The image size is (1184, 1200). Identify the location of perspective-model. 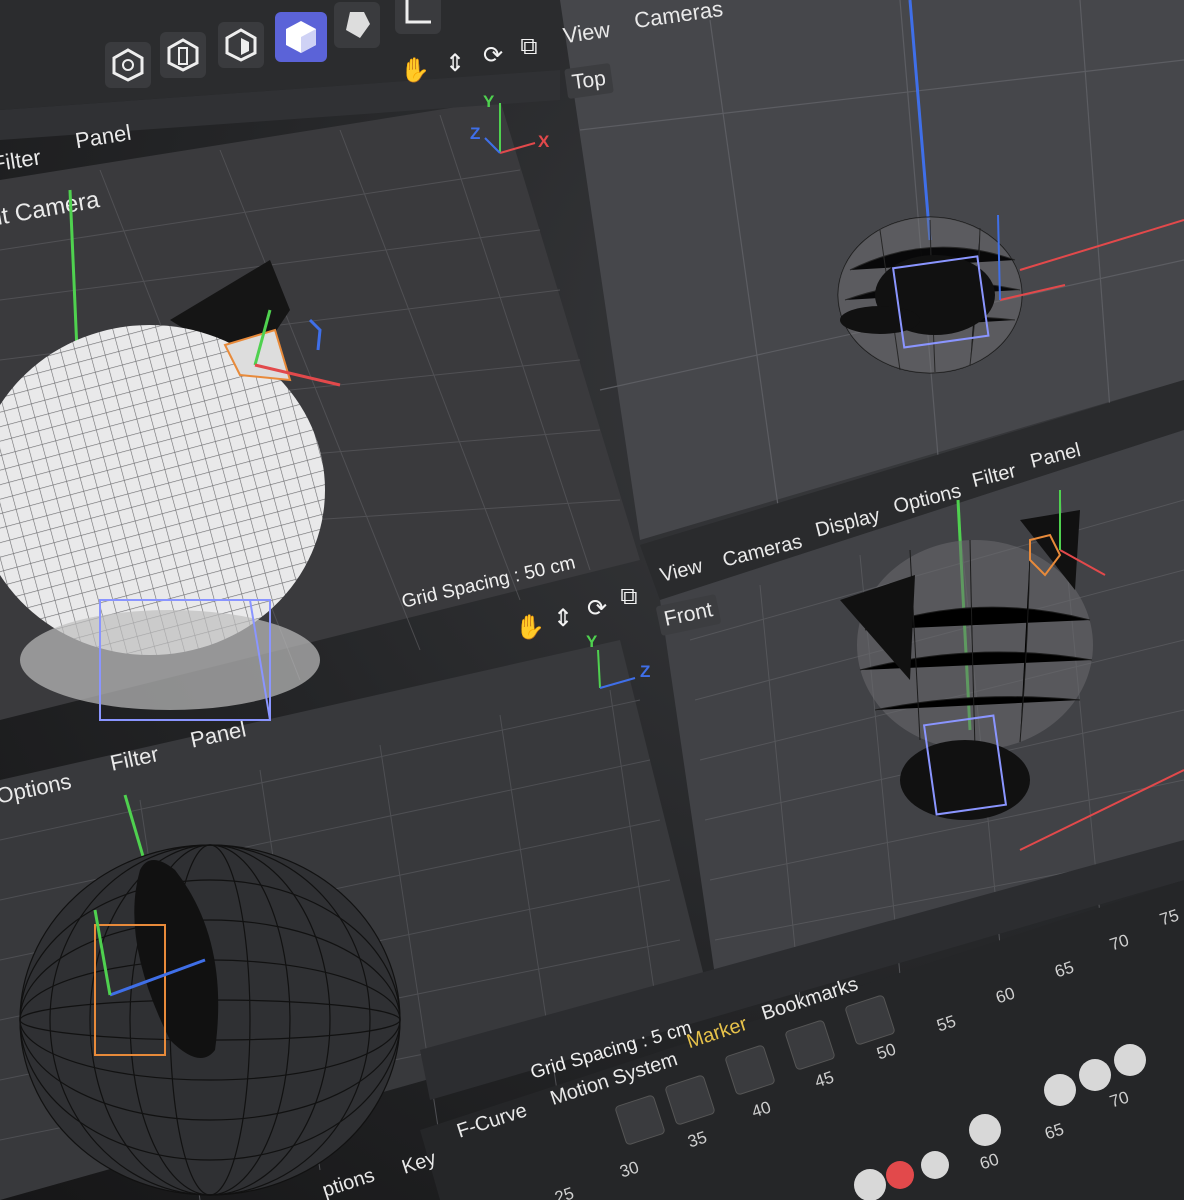
(170, 455).